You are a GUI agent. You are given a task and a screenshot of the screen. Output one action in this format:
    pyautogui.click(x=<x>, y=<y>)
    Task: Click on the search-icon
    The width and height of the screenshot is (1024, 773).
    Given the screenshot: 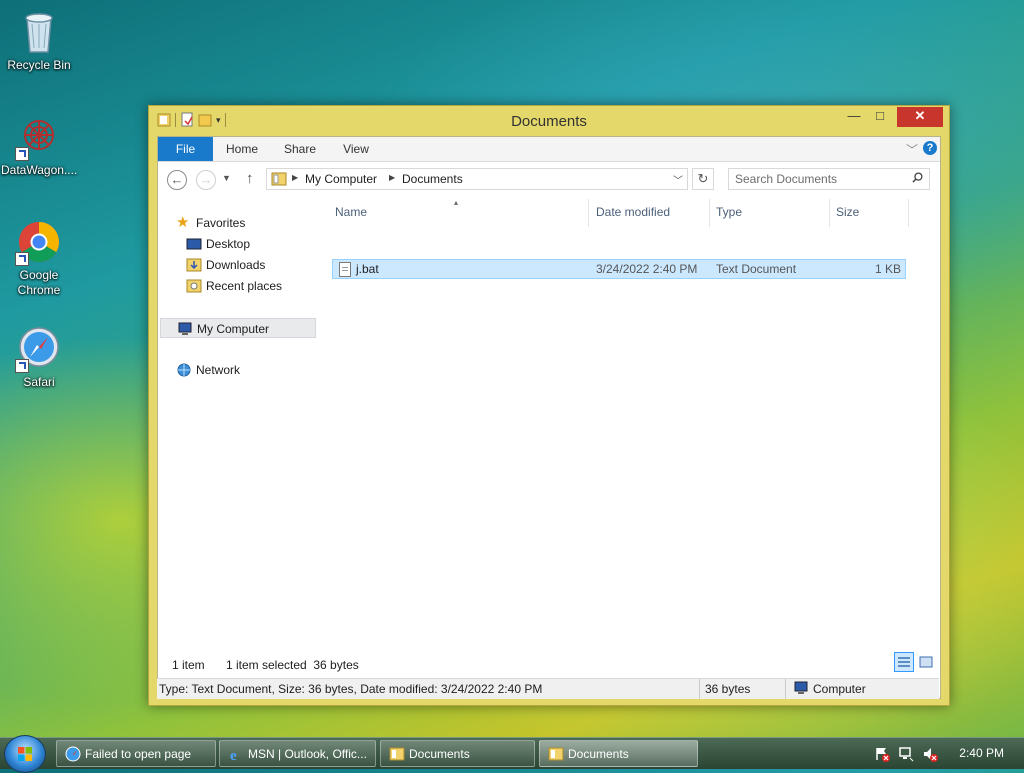 What is the action you would take?
    pyautogui.click(x=917, y=177)
    